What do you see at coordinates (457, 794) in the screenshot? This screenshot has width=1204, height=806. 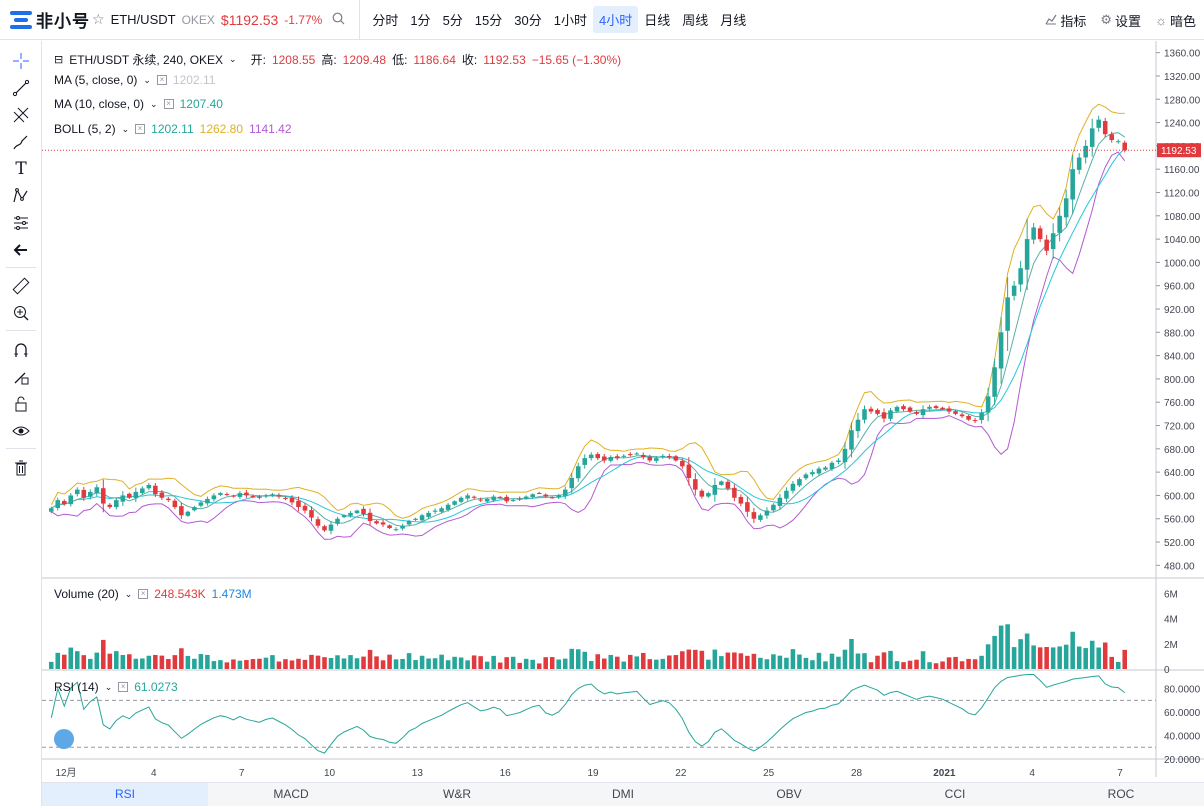 I see `tab-wr: W&R` at bounding box center [457, 794].